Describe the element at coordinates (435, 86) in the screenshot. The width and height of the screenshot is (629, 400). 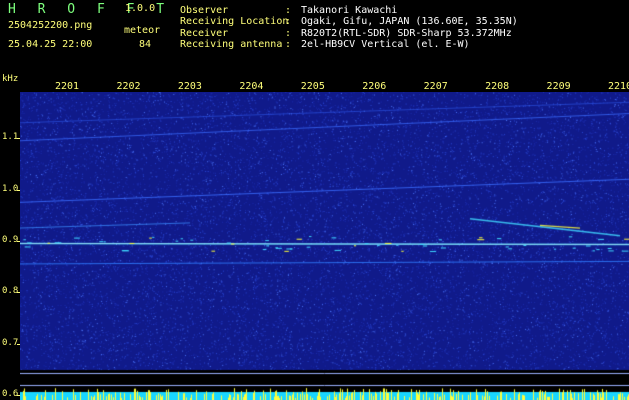
I see `x-tick-label: 2207` at that location.